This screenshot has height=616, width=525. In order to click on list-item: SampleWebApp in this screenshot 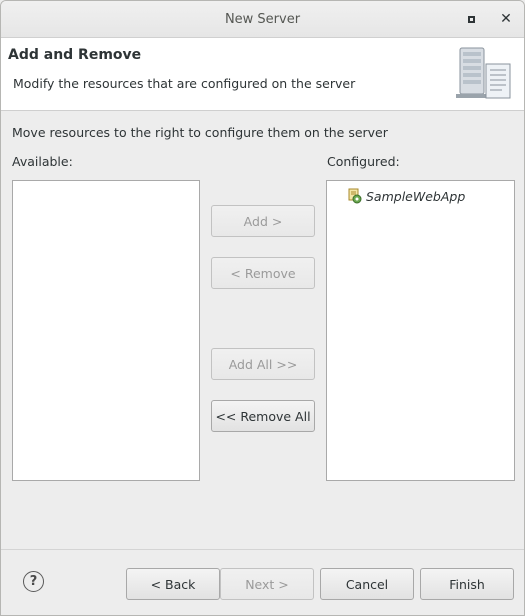, I will do `click(406, 196)`.